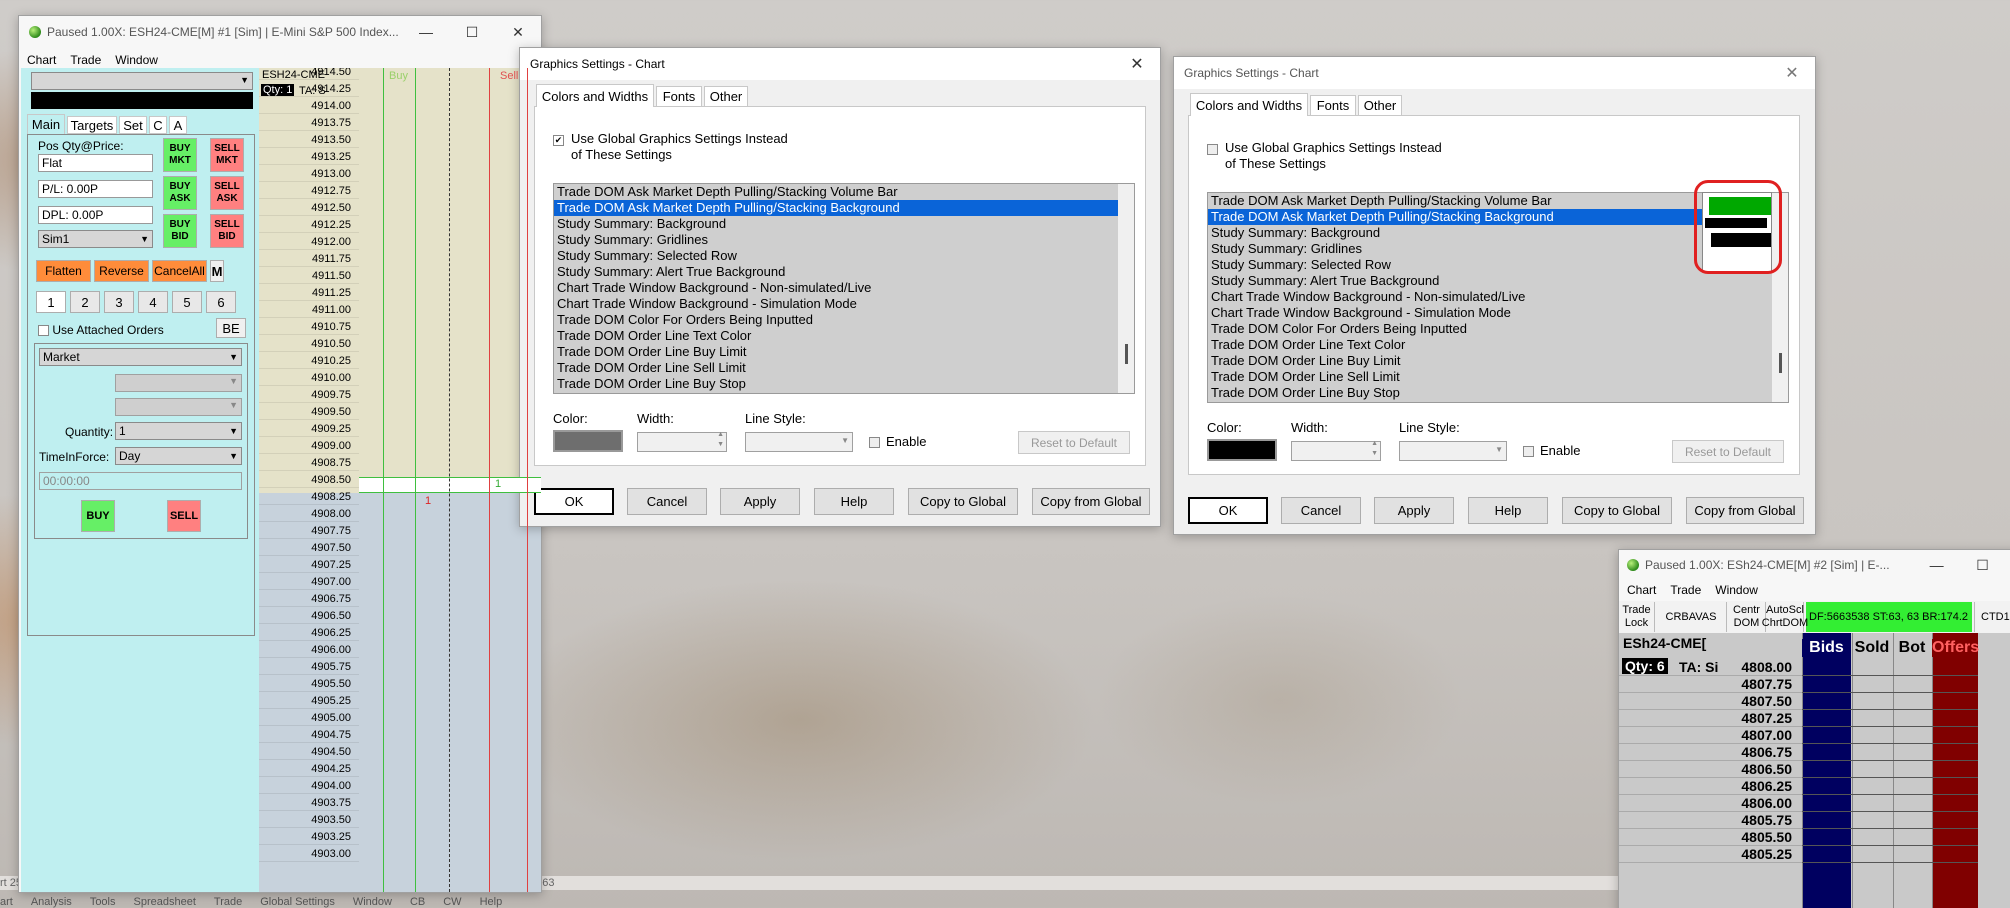 The height and width of the screenshot is (908, 2010). I want to click on qty-preset-3: 3, so click(119, 302).